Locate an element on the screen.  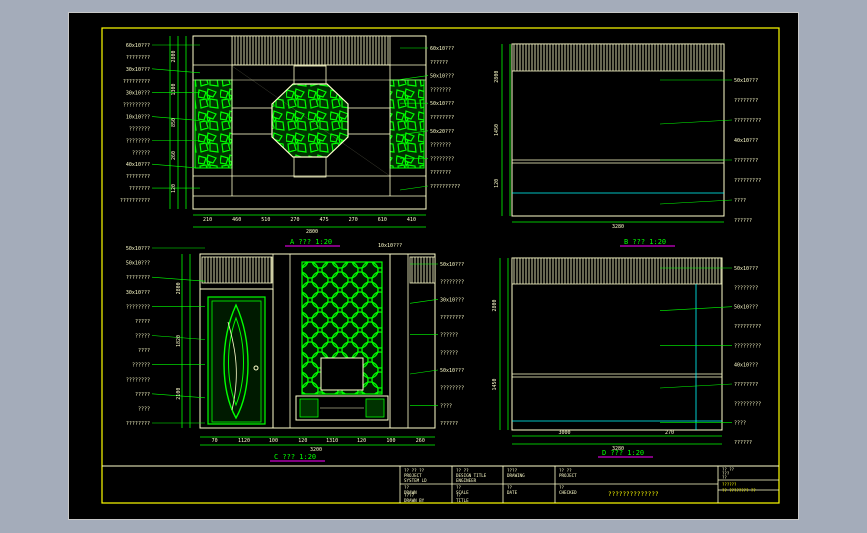
elevation-a-left-tag: 10x10??? is located at coordinates (138, 118).